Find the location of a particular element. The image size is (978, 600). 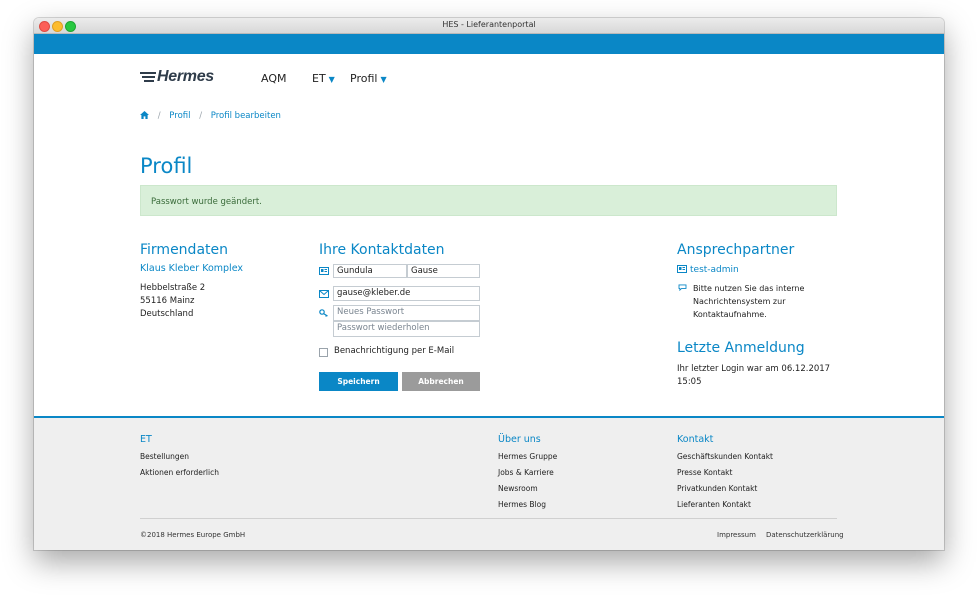

footer-heading-ueber-uns: Über uns is located at coordinates (519, 439).